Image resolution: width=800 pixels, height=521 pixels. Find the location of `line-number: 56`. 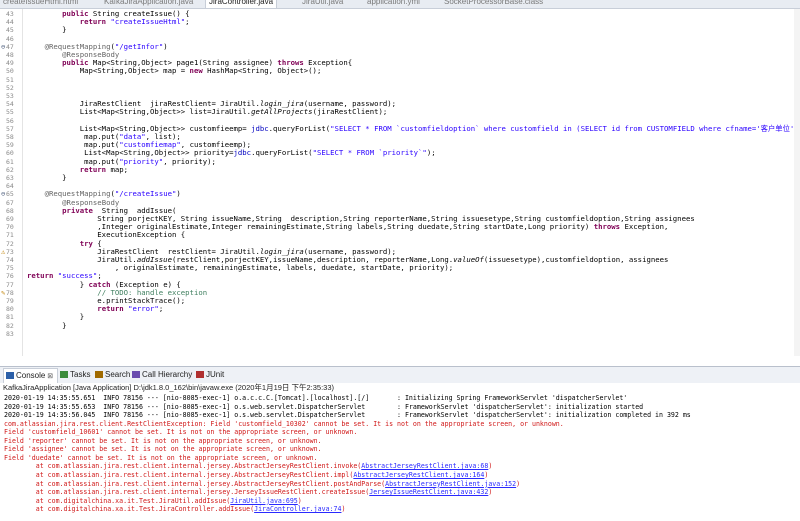

line-number: 56 is located at coordinates (10, 120).